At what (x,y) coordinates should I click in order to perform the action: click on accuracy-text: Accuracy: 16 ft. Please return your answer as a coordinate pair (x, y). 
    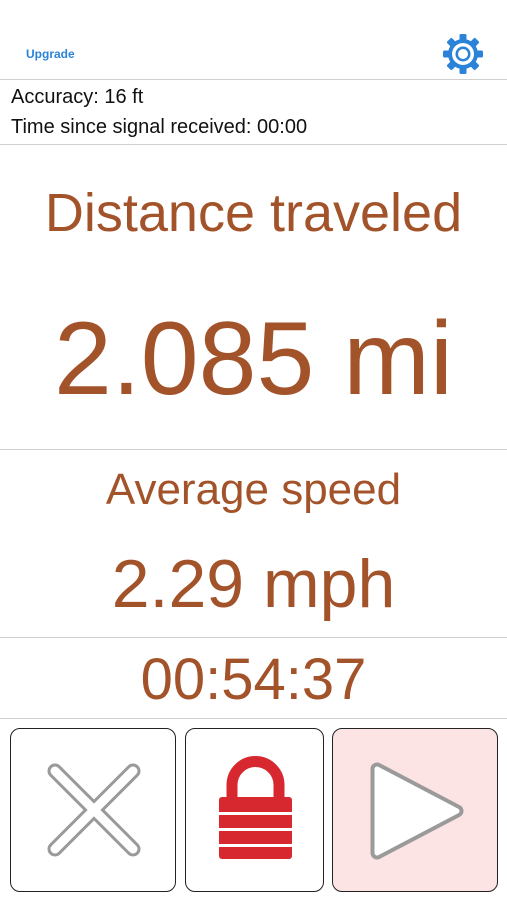
    Looking at the image, I should click on (77, 97).